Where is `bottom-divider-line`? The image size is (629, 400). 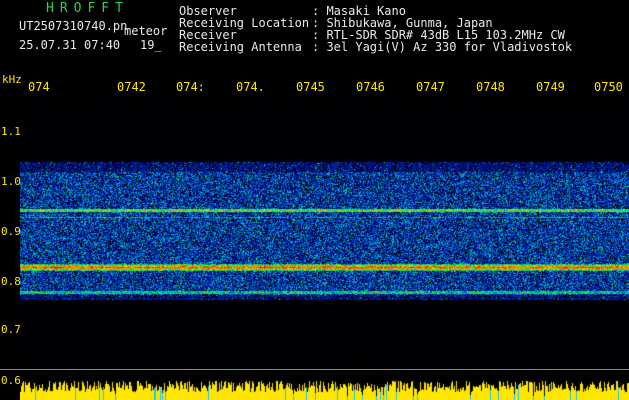
bottom-divider-line is located at coordinates (314, 369).